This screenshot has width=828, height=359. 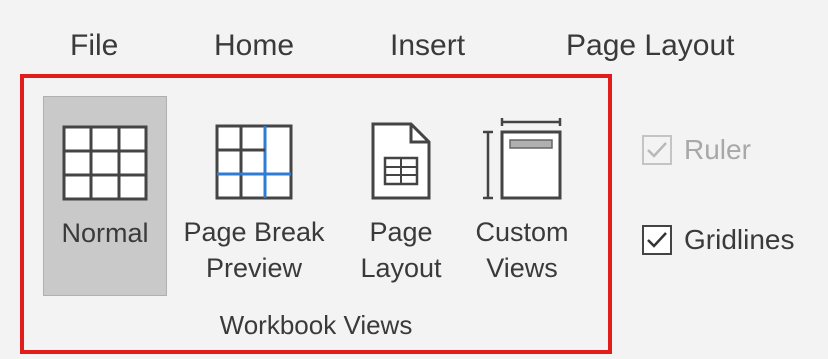 I want to click on normal-view-label: Normal, so click(x=105, y=233).